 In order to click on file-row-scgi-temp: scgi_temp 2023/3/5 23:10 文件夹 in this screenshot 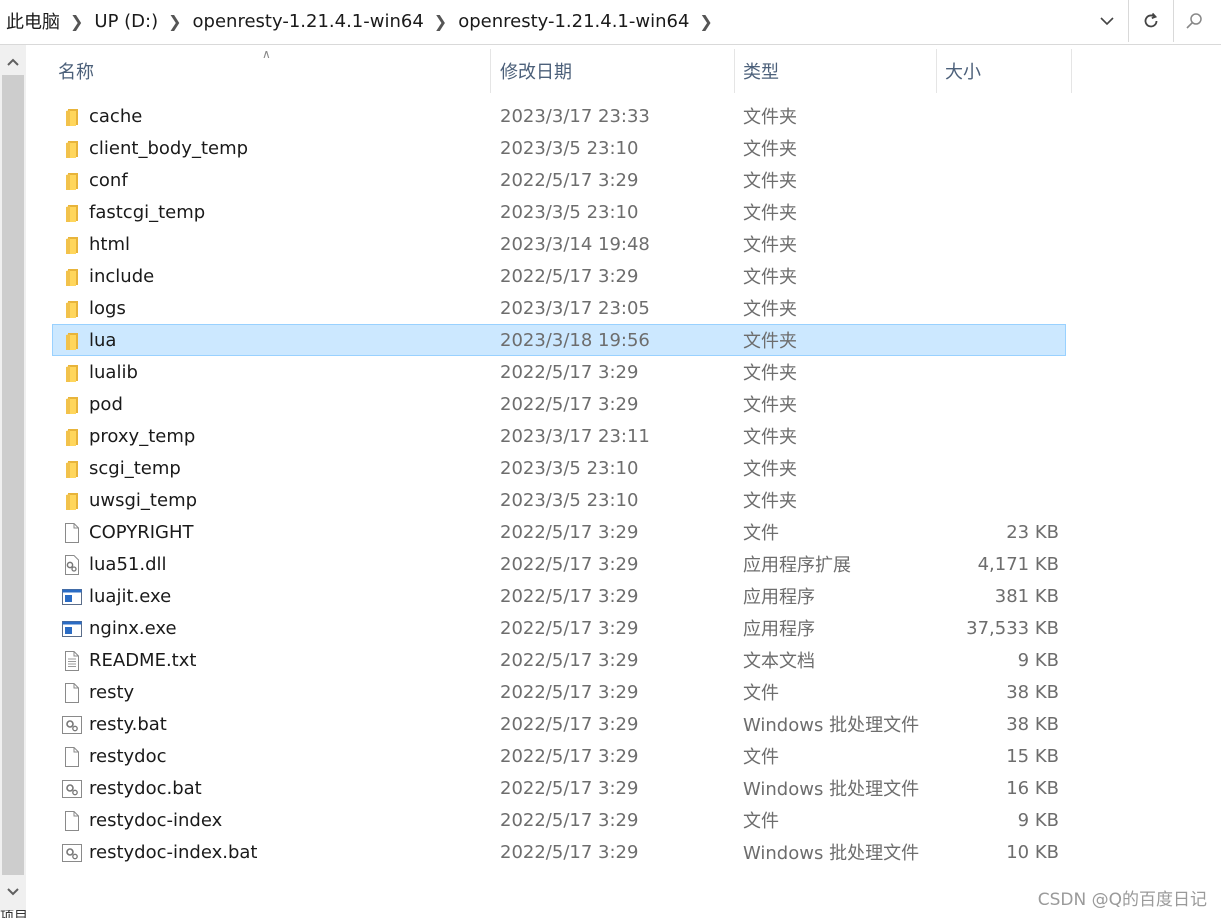, I will do `click(559, 468)`.